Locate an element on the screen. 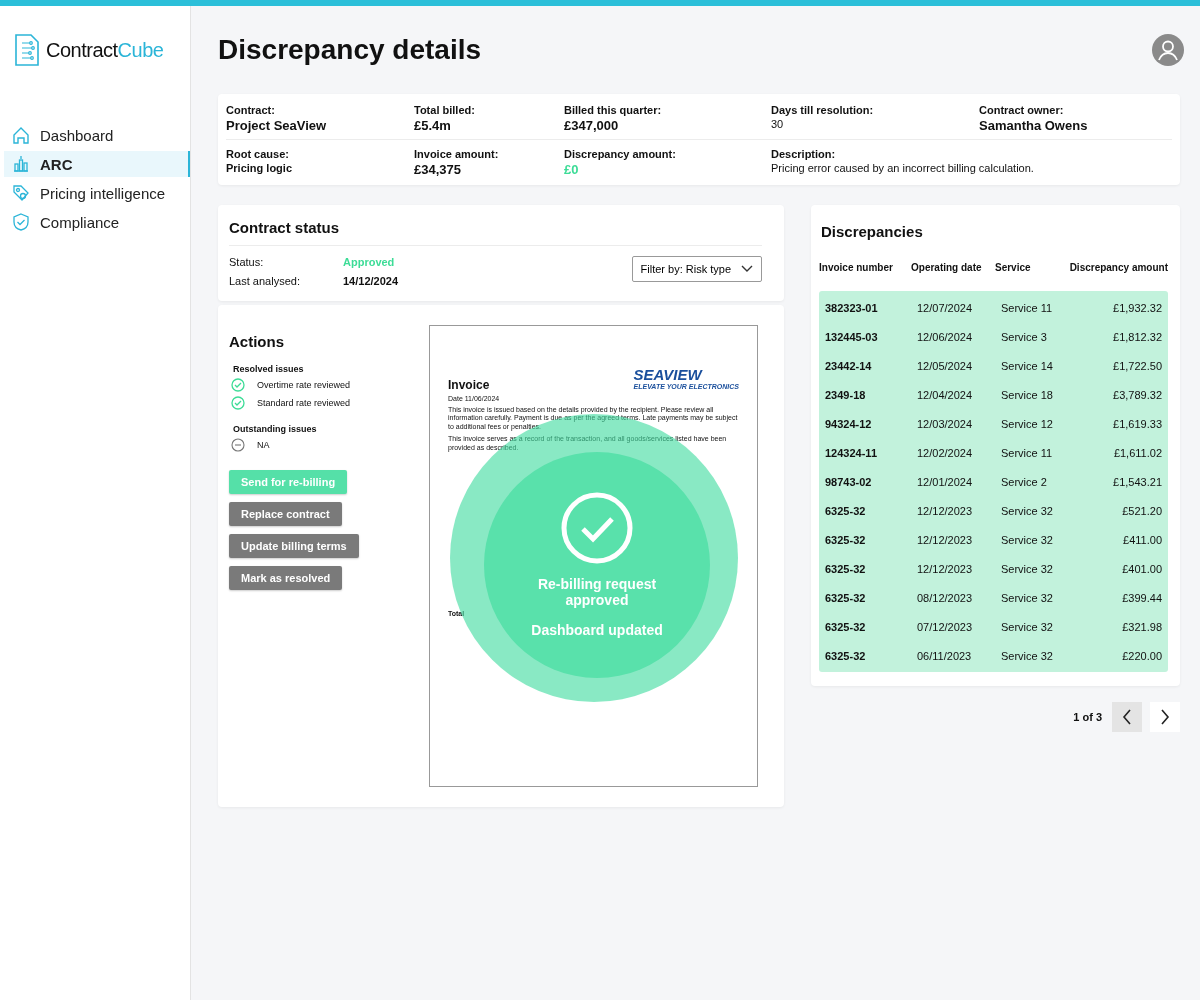  issue-text: Standard rate reviewed is located at coordinates (304, 403).